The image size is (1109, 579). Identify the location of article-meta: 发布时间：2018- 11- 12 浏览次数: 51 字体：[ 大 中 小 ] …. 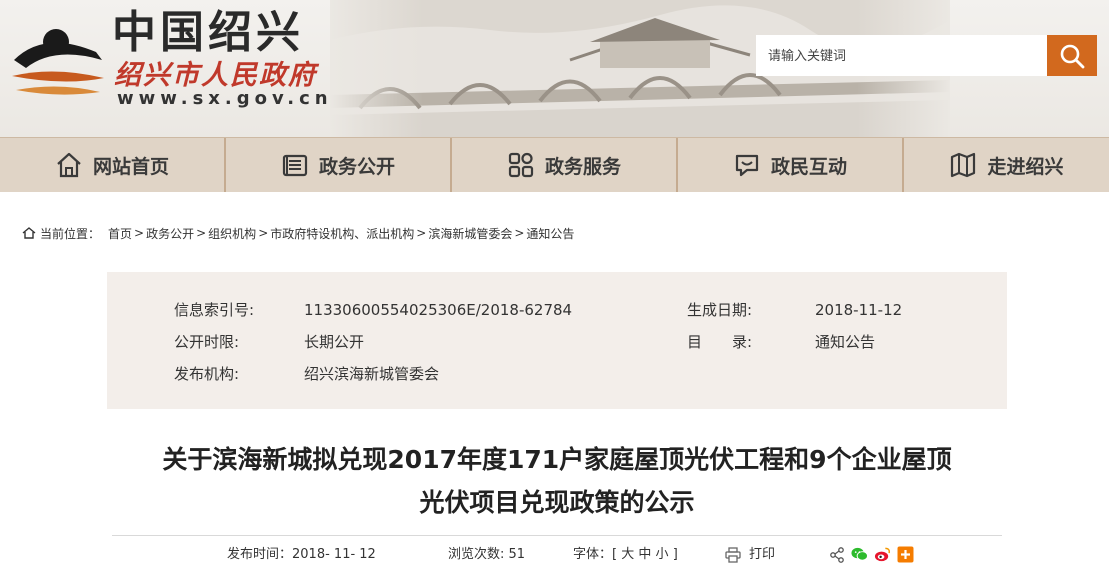
(554, 555).